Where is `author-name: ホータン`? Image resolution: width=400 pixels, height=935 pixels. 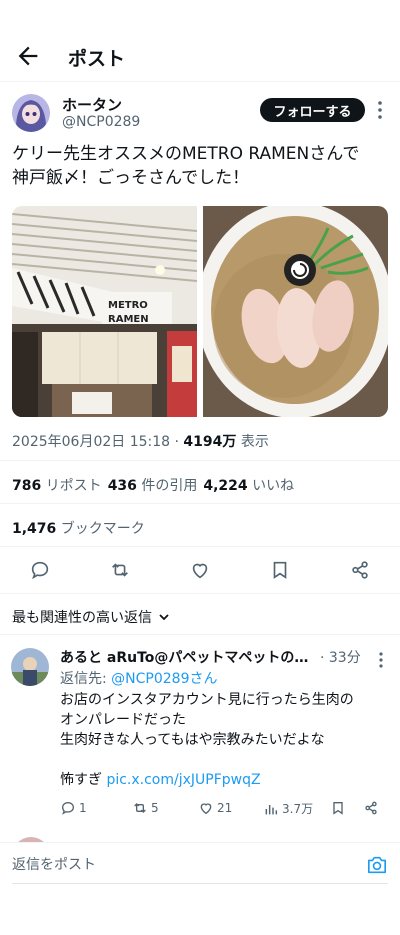 author-name: ホータン is located at coordinates (92, 104).